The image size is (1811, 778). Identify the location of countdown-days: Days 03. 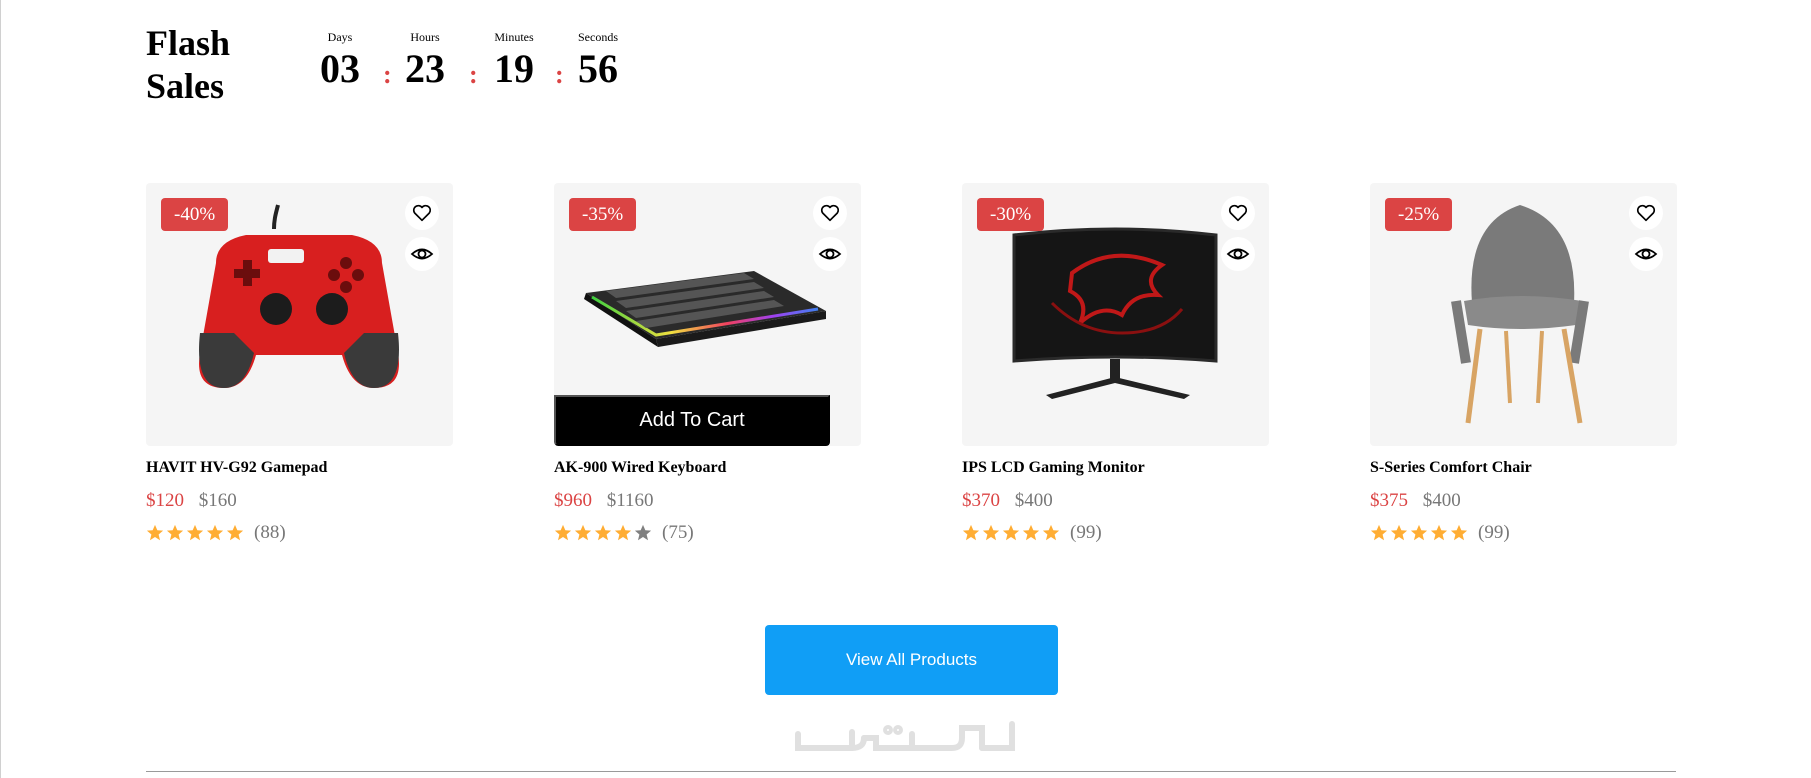
(340, 61).